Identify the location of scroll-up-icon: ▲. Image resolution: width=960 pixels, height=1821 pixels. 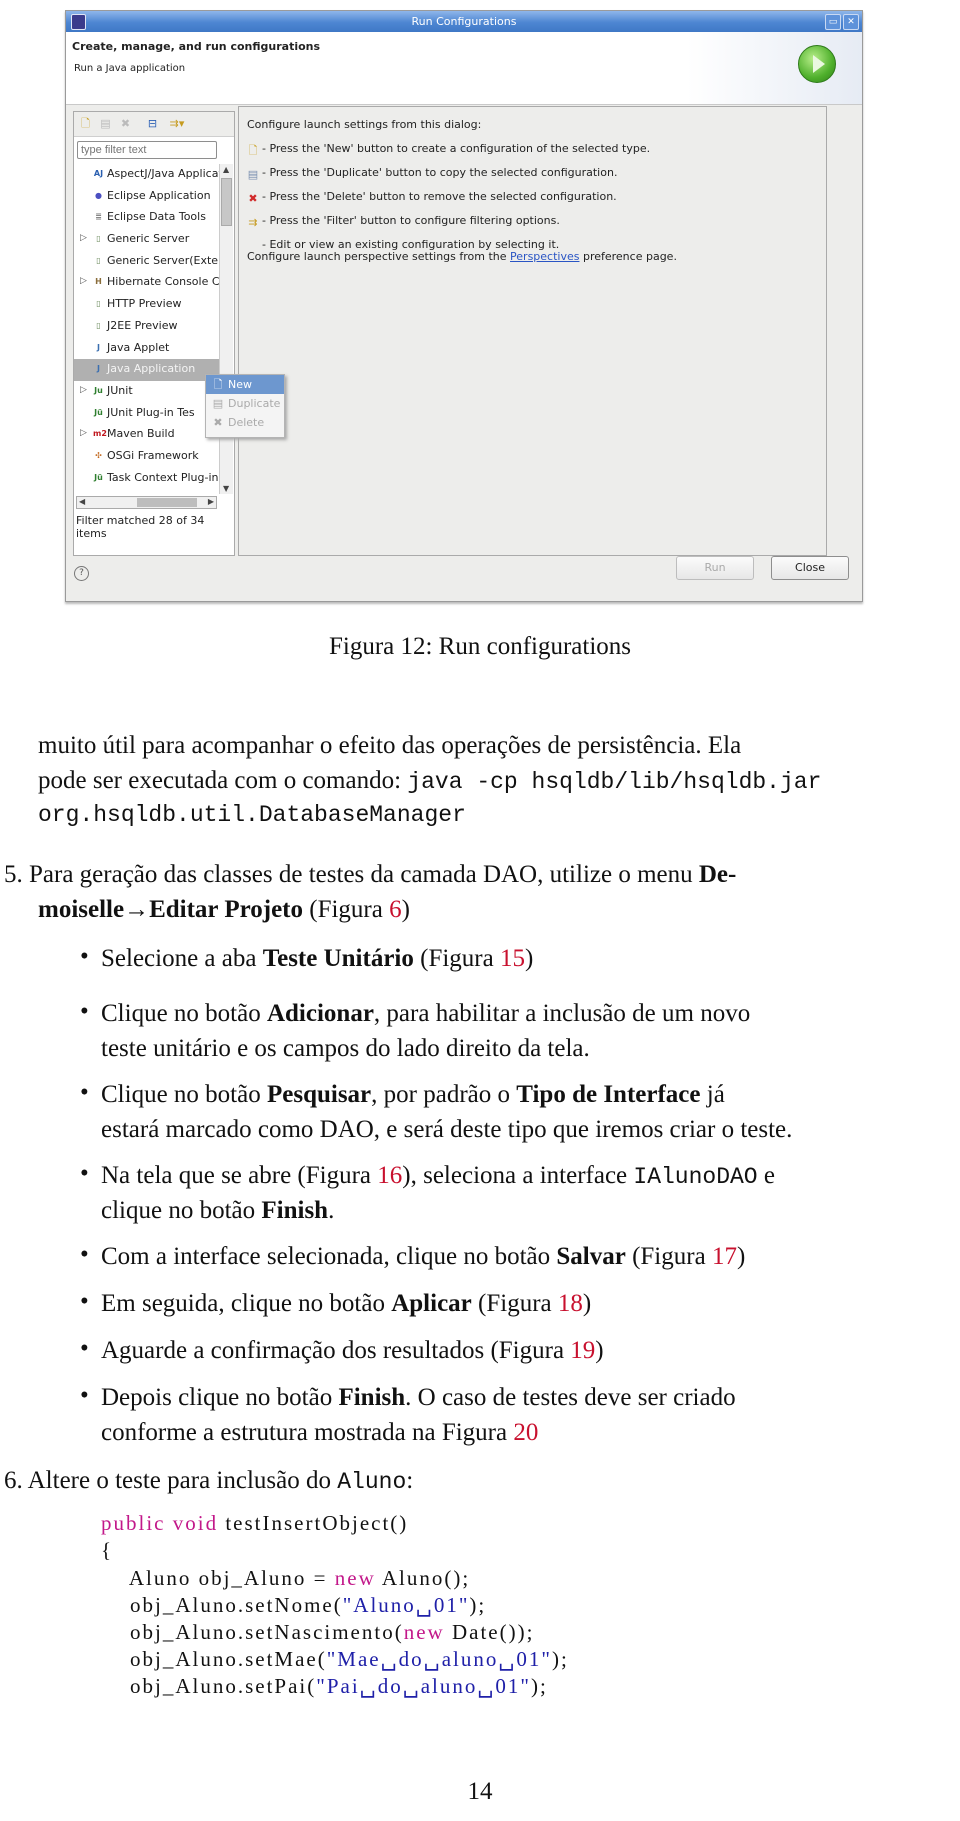
(226, 169).